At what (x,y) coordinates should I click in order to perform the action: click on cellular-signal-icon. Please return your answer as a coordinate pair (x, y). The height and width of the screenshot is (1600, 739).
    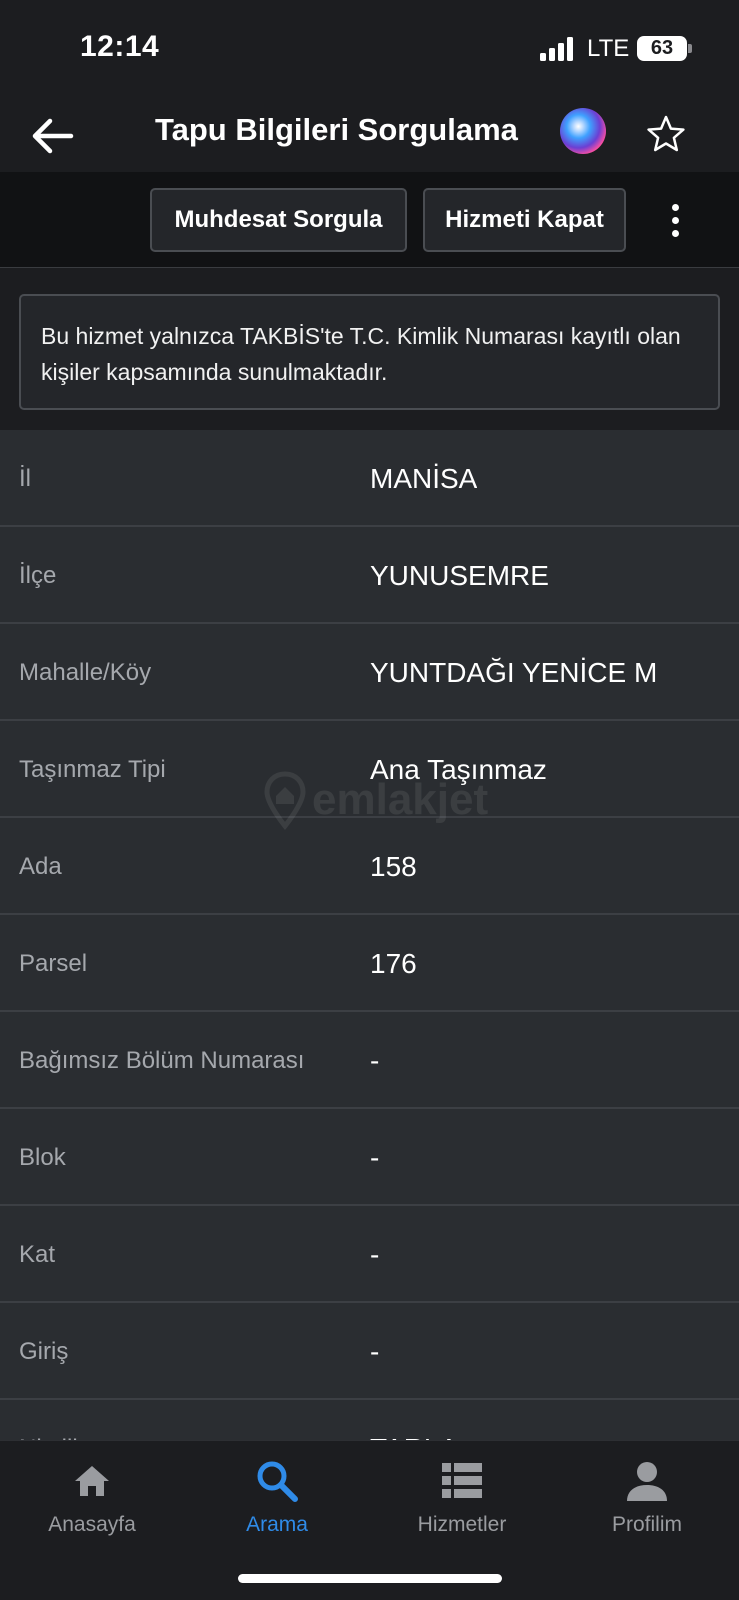
    Looking at the image, I should click on (558, 49).